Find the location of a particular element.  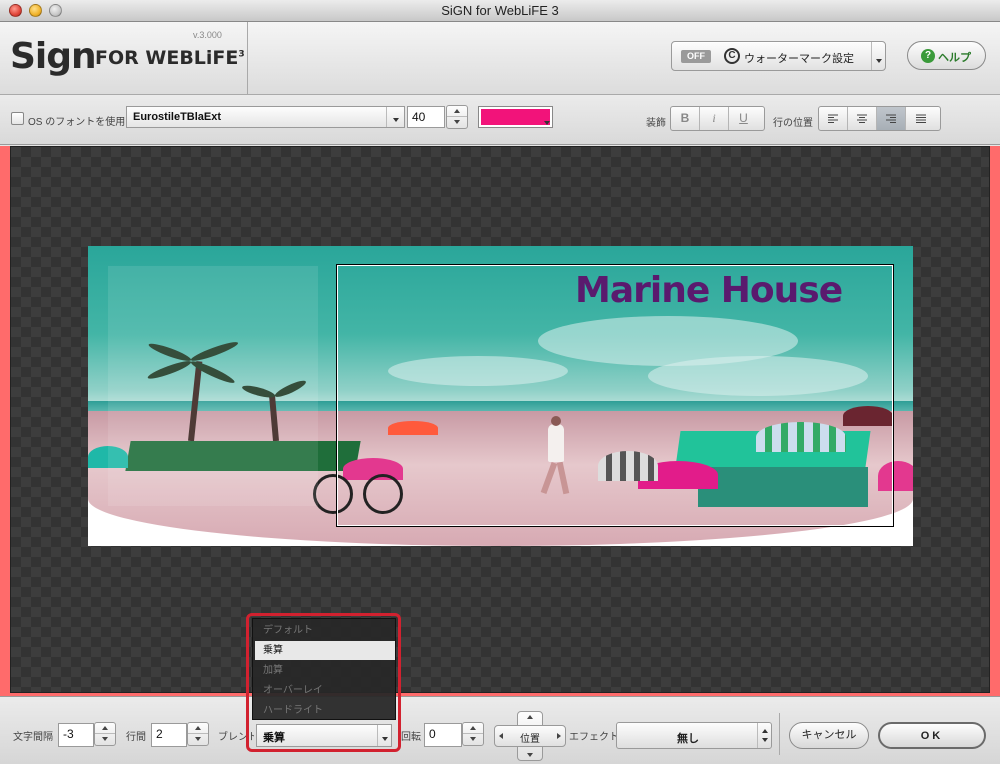

align-left-button is located at coordinates (833, 118).